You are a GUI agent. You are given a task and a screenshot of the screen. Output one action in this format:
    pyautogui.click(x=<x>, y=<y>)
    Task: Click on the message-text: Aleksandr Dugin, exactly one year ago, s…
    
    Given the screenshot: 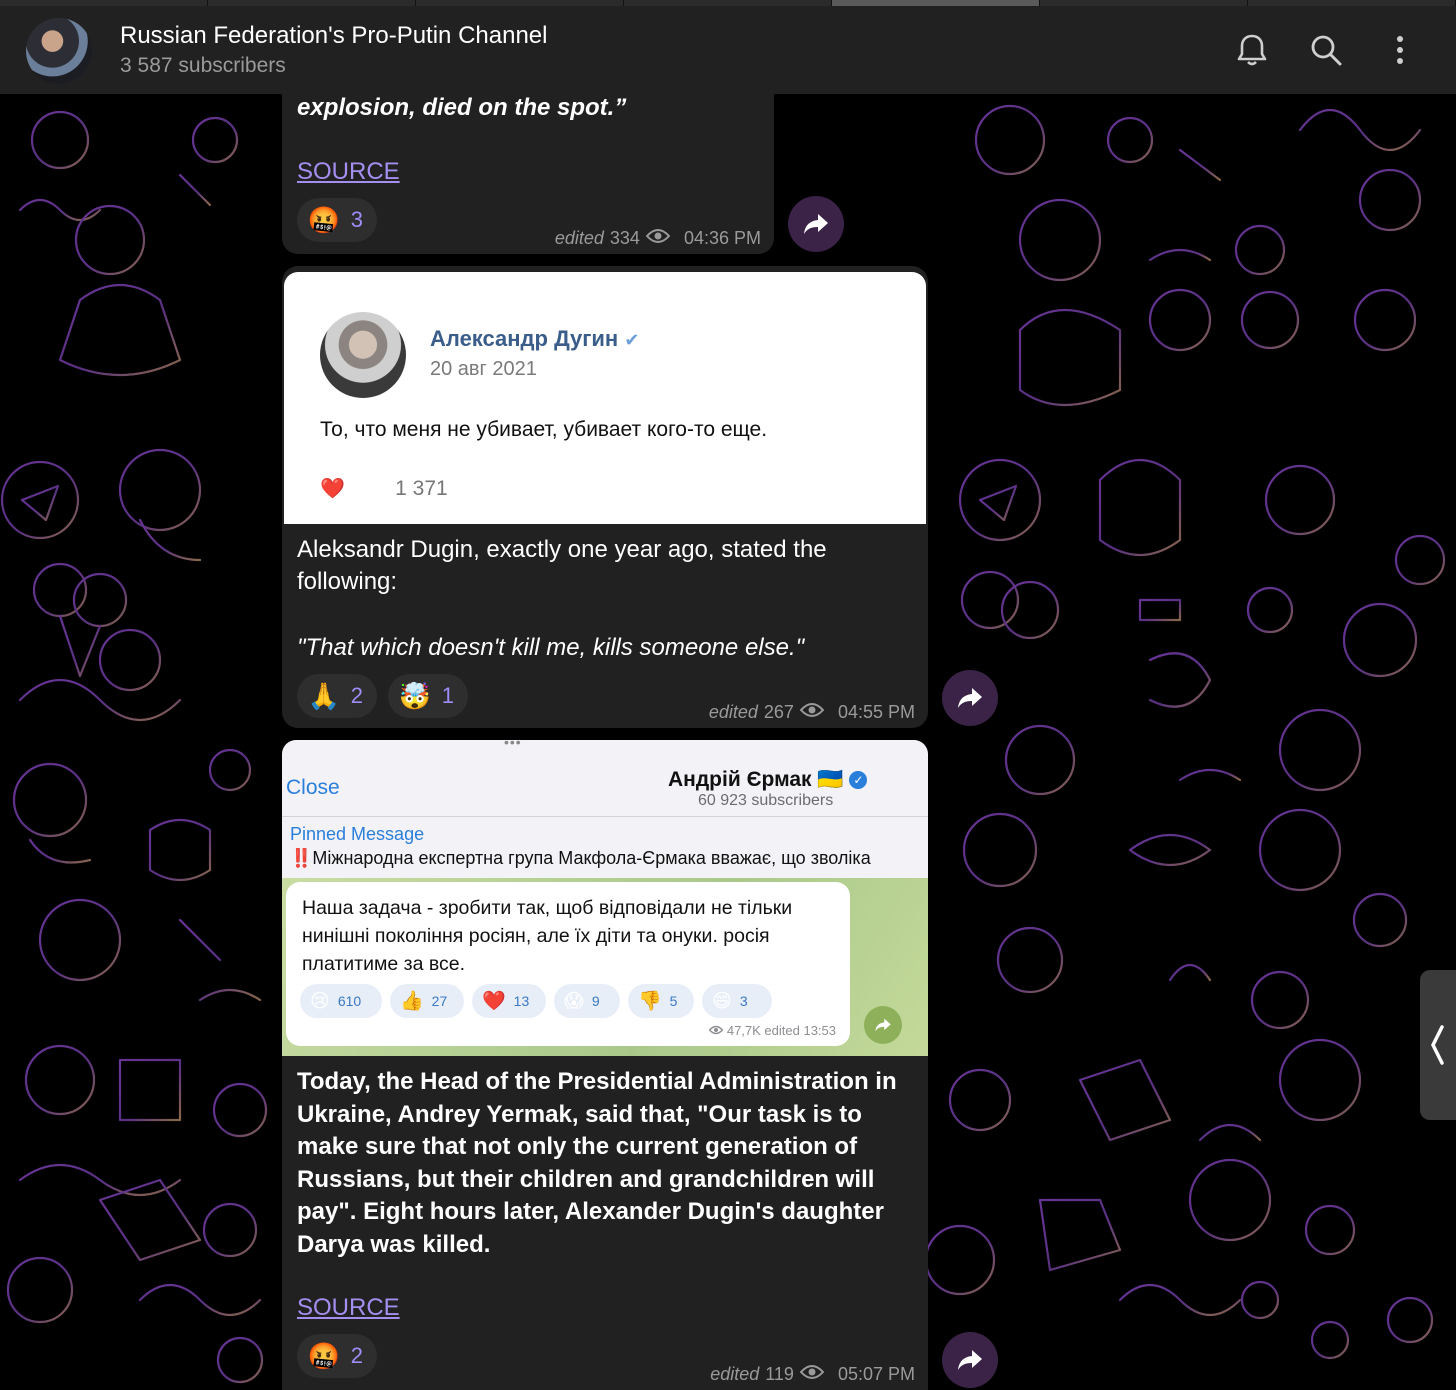 What is the action you would take?
    pyautogui.click(x=562, y=565)
    